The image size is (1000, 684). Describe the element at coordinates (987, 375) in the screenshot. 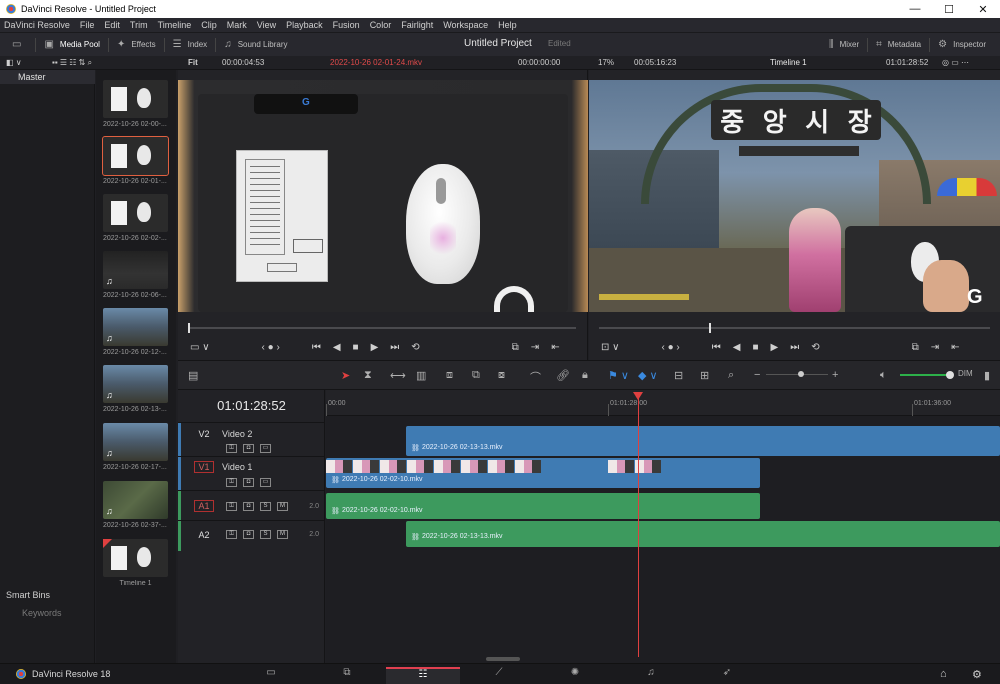

I see `meter-icon: ▮` at that location.